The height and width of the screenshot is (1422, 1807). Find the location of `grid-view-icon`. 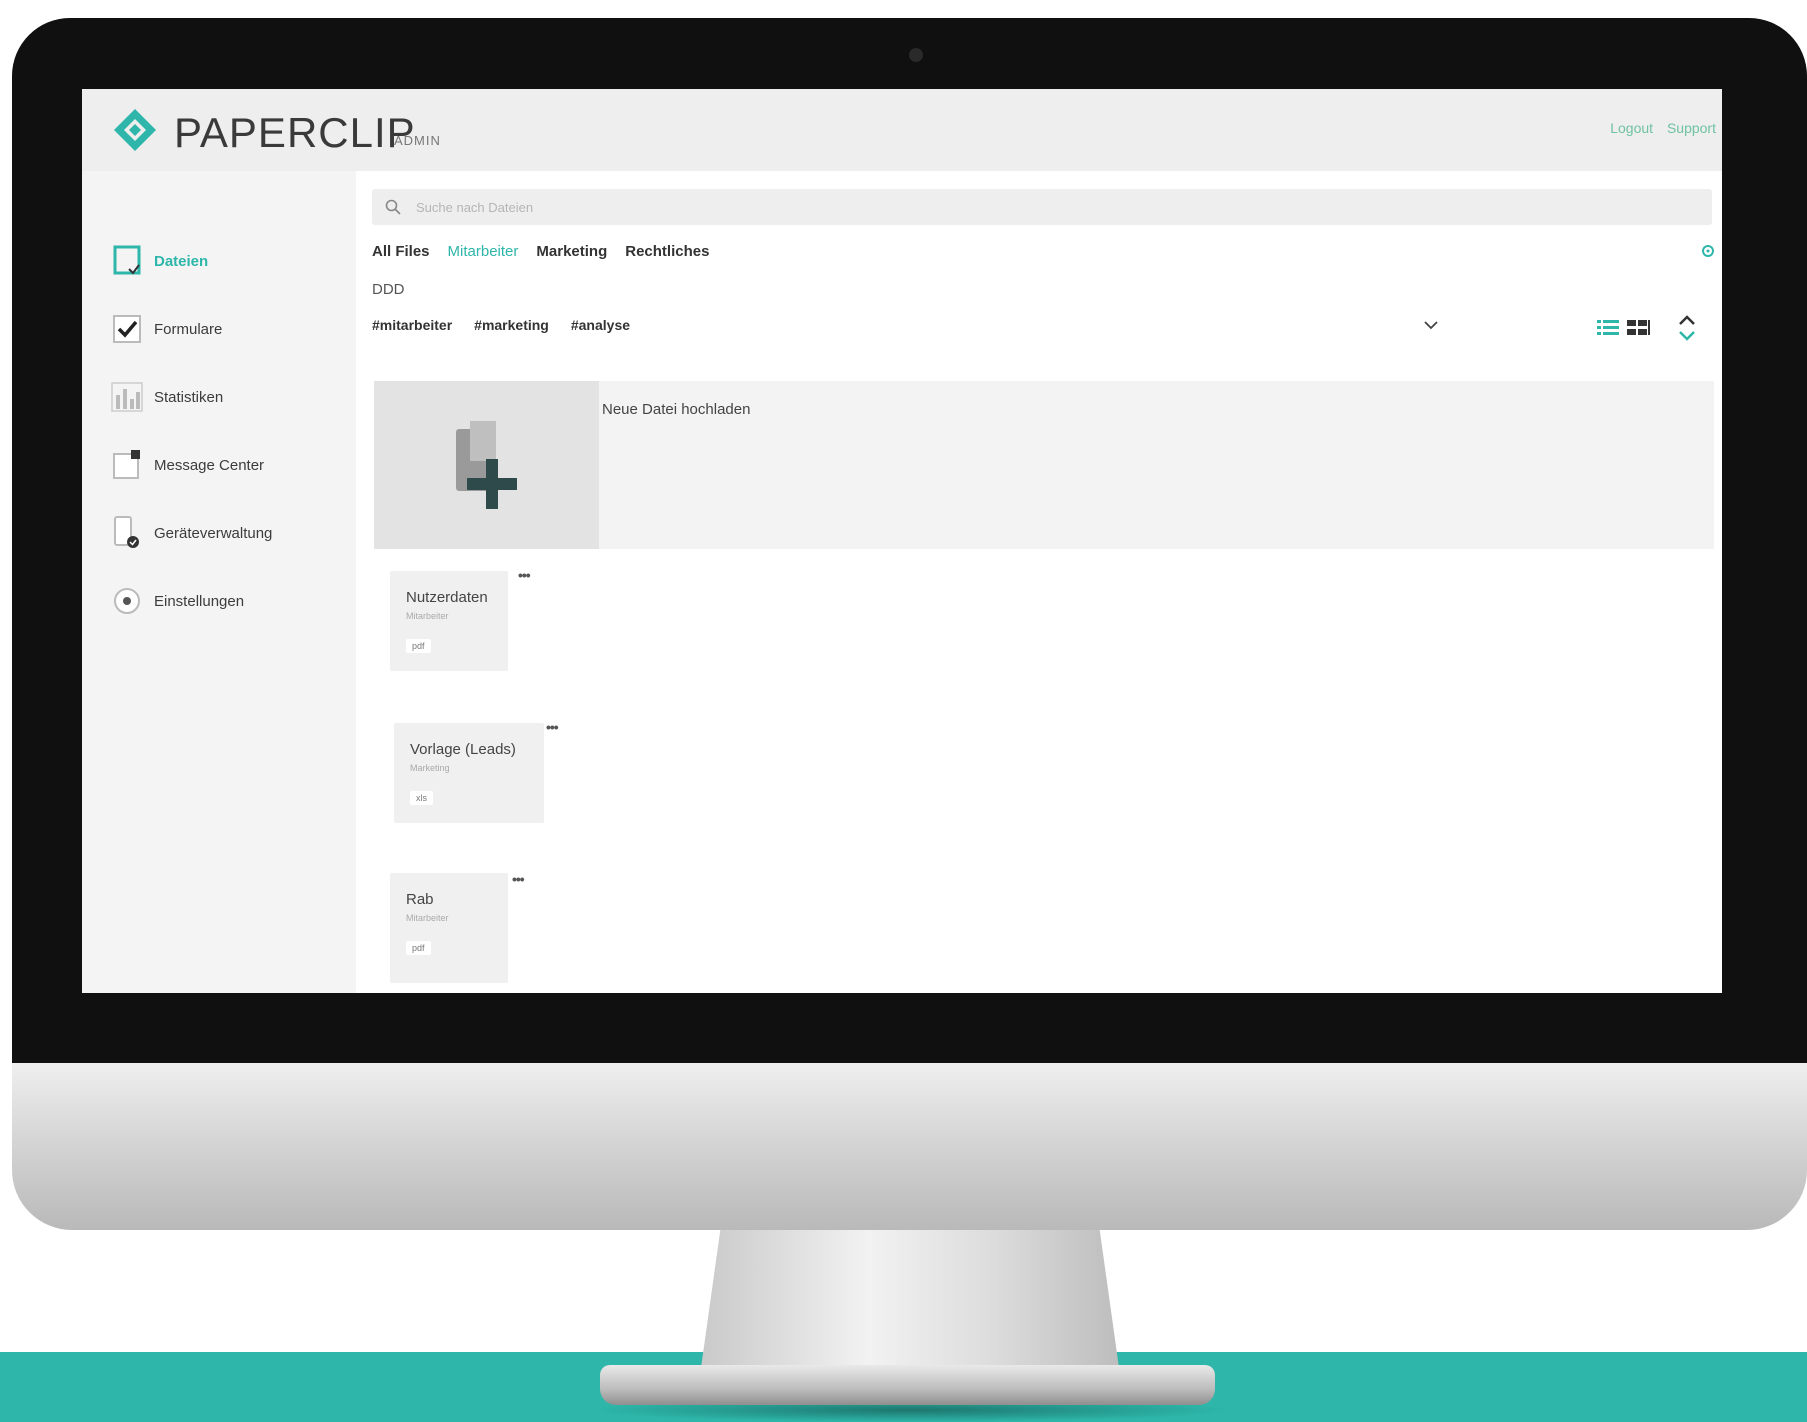

grid-view-icon is located at coordinates (1638, 328).